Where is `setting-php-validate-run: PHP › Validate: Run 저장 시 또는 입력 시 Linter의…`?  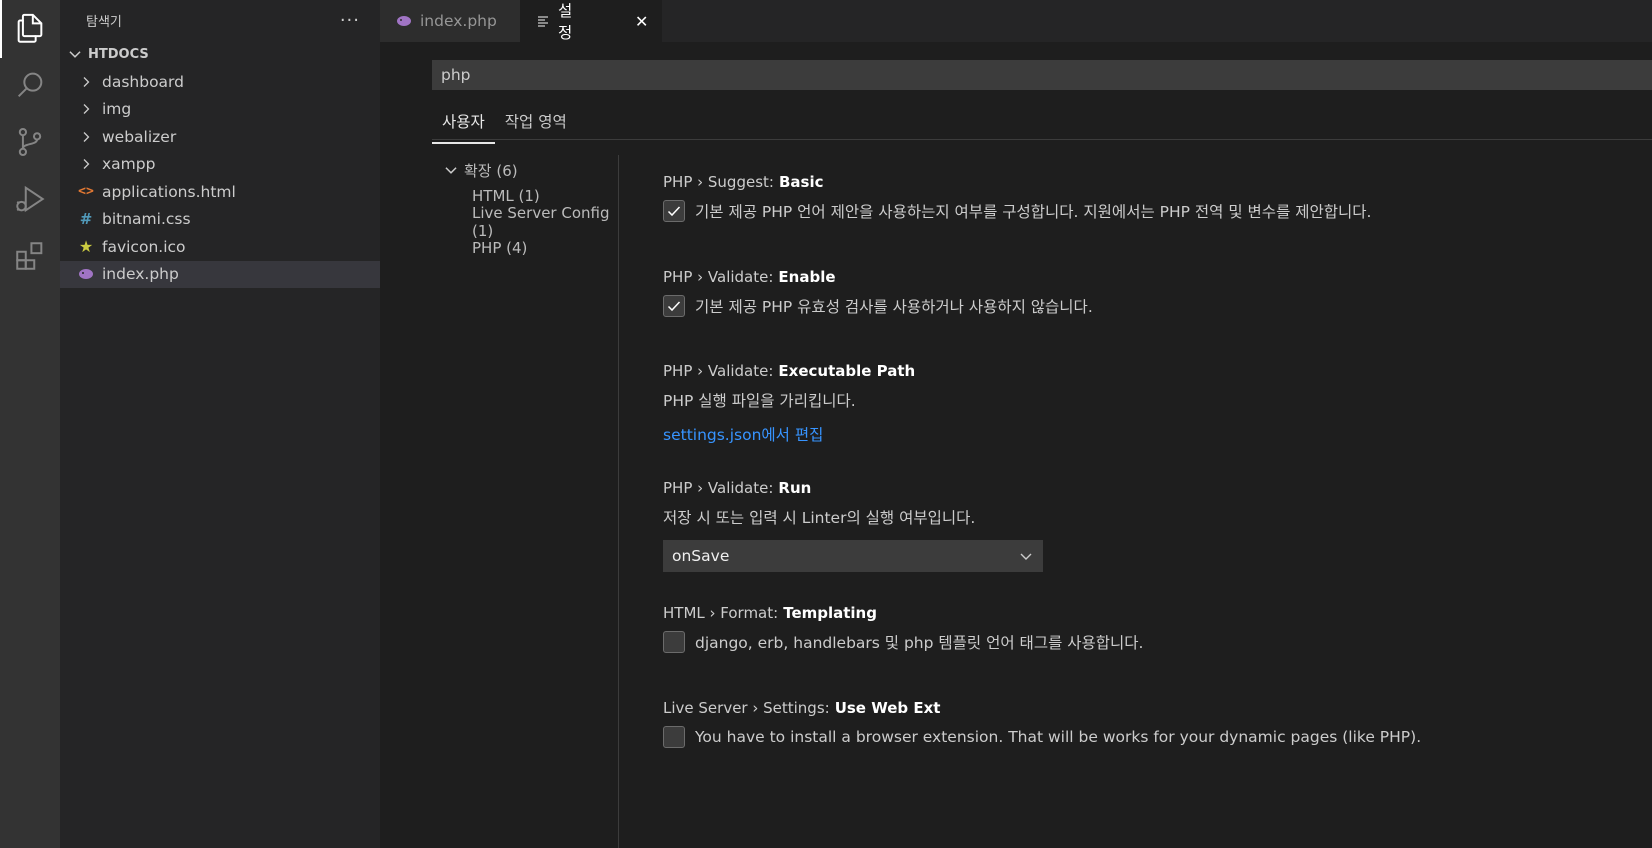 setting-php-validate-run: PHP › Validate: Run 저장 시 또는 입력 시 Linter의… is located at coordinates (1138, 525).